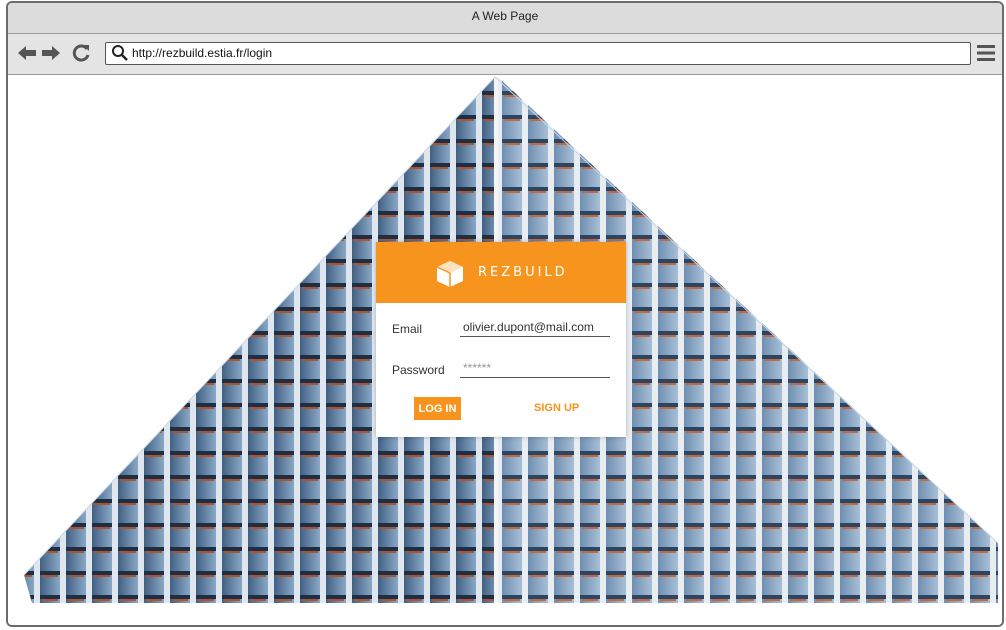 This screenshot has width=1006, height=630. Describe the element at coordinates (538, 53) in the screenshot. I see `address-bar: http://rezbuild.estia.fr/login` at that location.